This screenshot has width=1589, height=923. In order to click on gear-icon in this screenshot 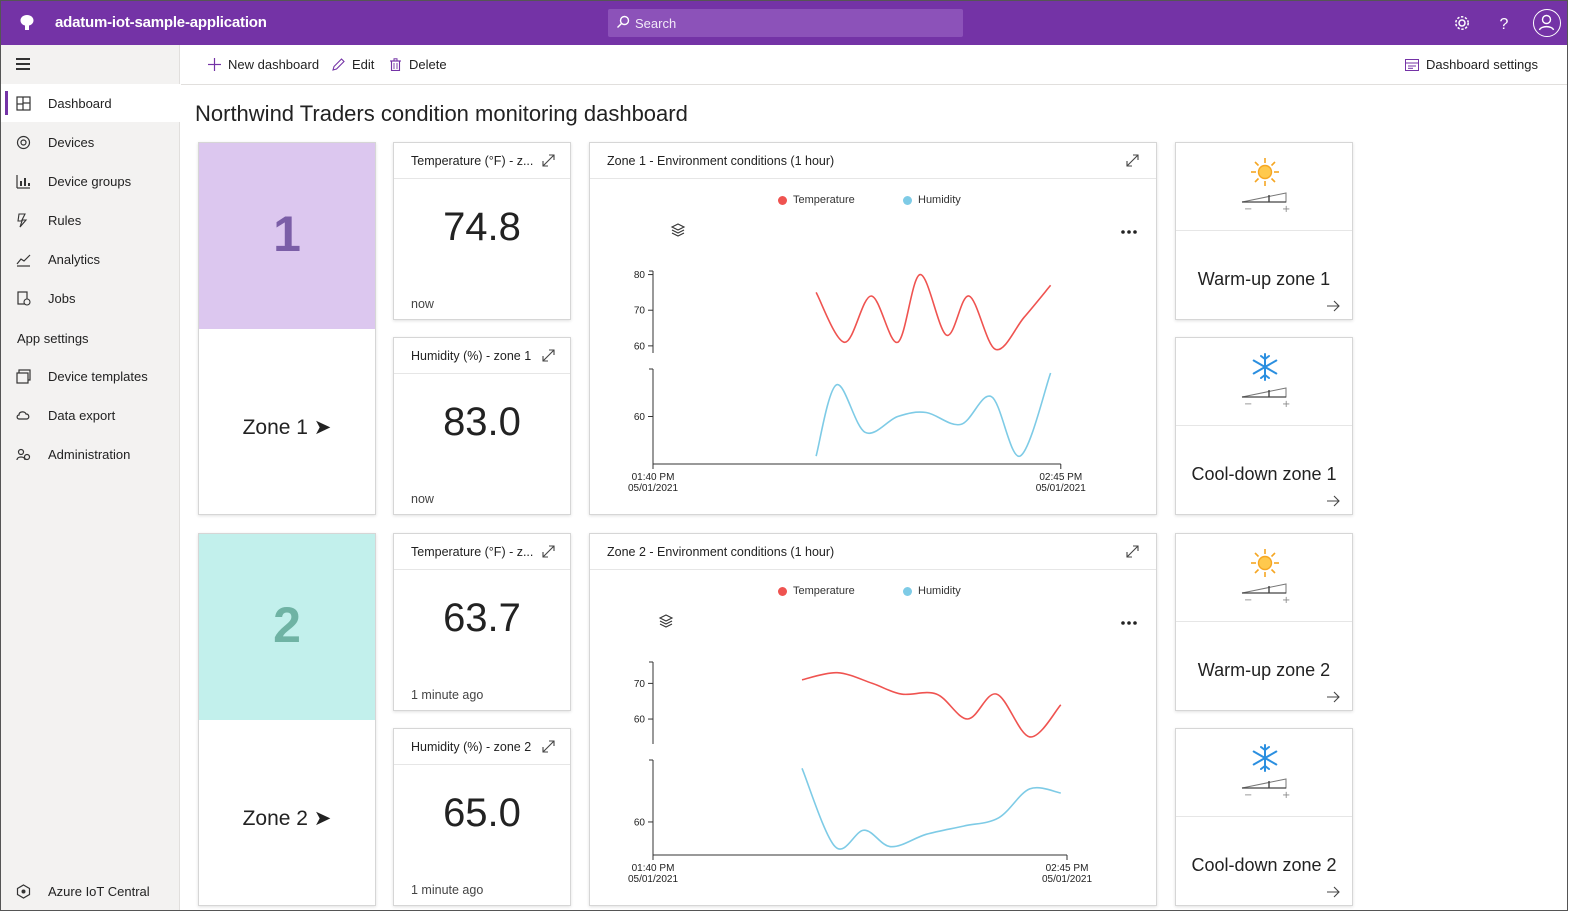, I will do `click(1462, 23)`.